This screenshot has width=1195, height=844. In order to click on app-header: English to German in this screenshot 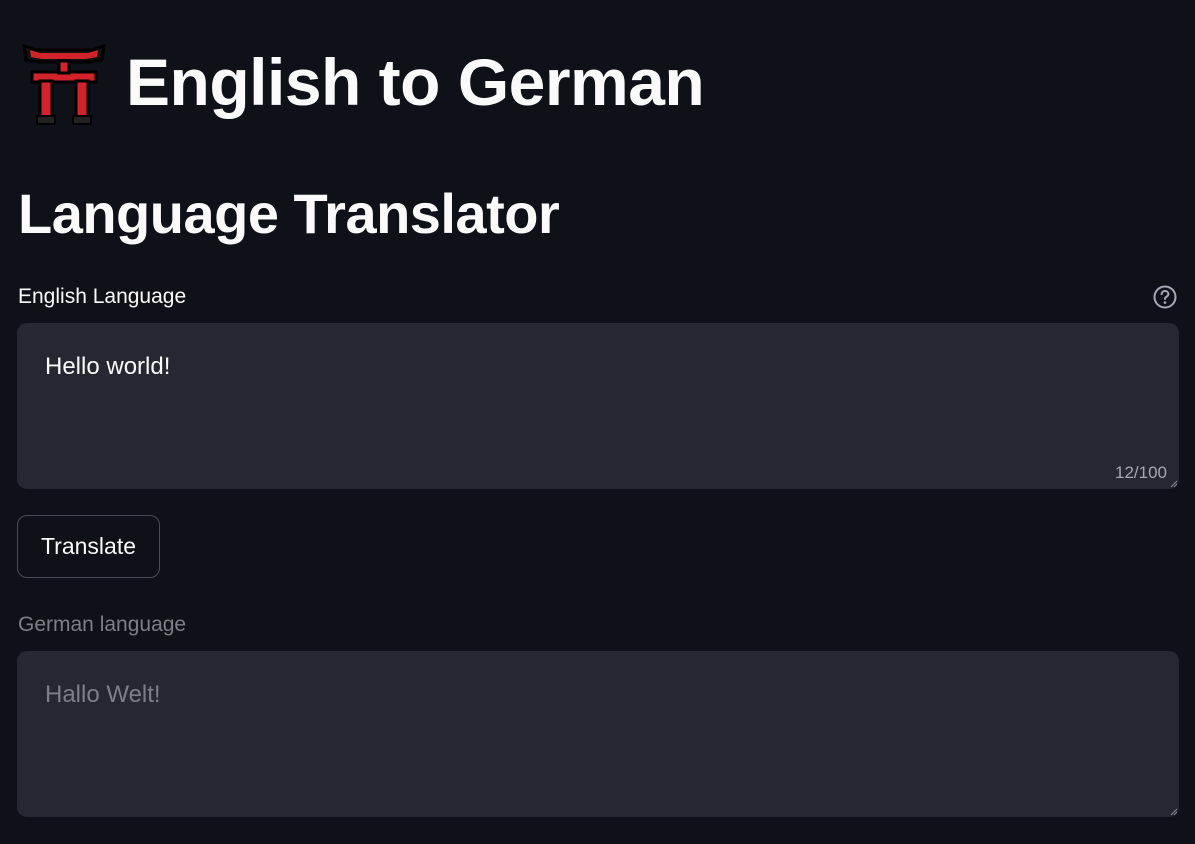, I will do `click(363, 82)`.